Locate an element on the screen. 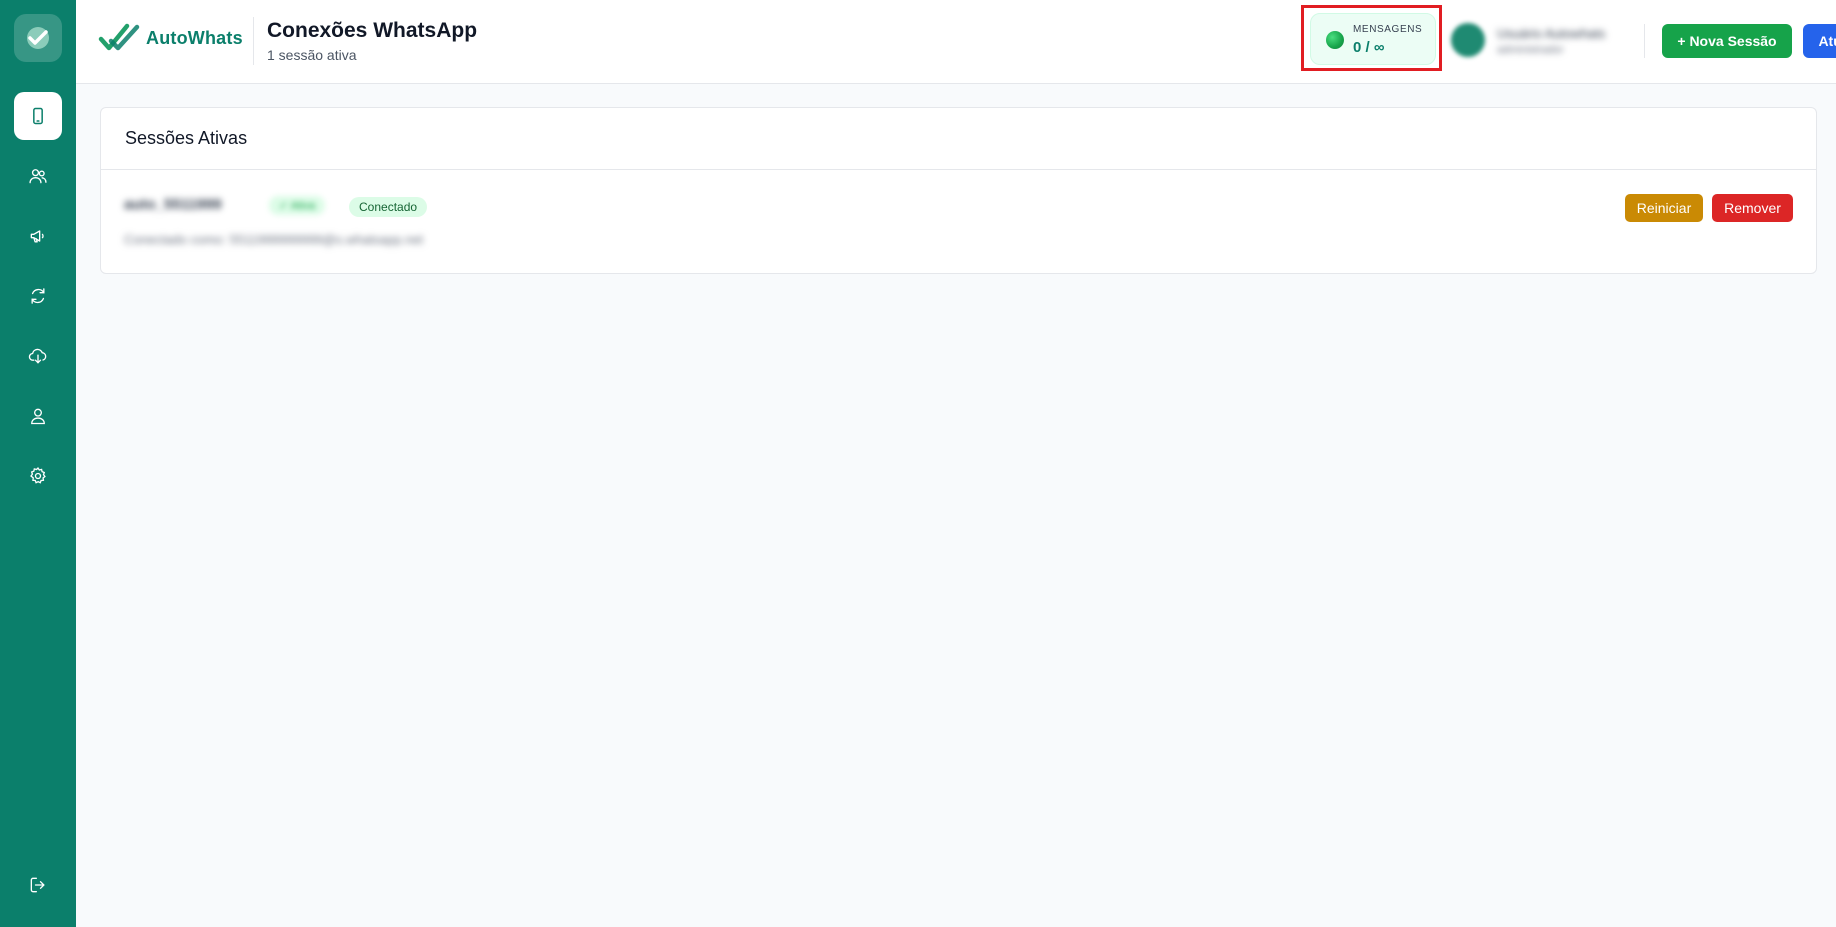 The image size is (1836, 927). page-subtitle: 1 sessão ativa is located at coordinates (312, 55).